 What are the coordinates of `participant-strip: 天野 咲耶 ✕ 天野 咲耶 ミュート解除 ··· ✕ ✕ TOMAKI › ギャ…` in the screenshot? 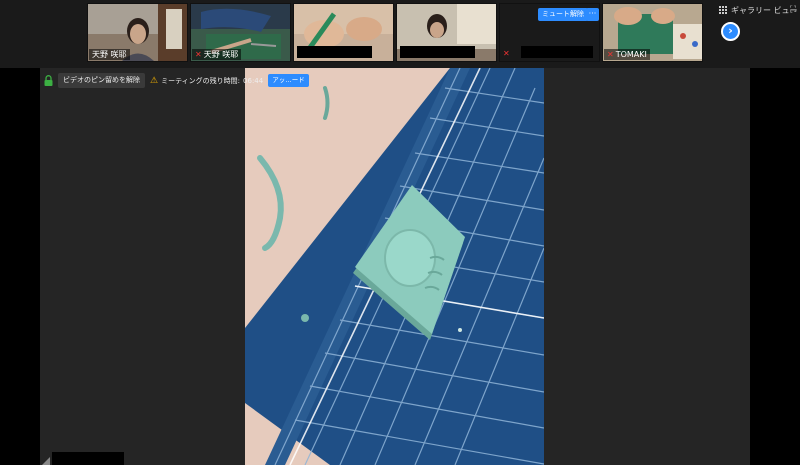 It's located at (400, 34).